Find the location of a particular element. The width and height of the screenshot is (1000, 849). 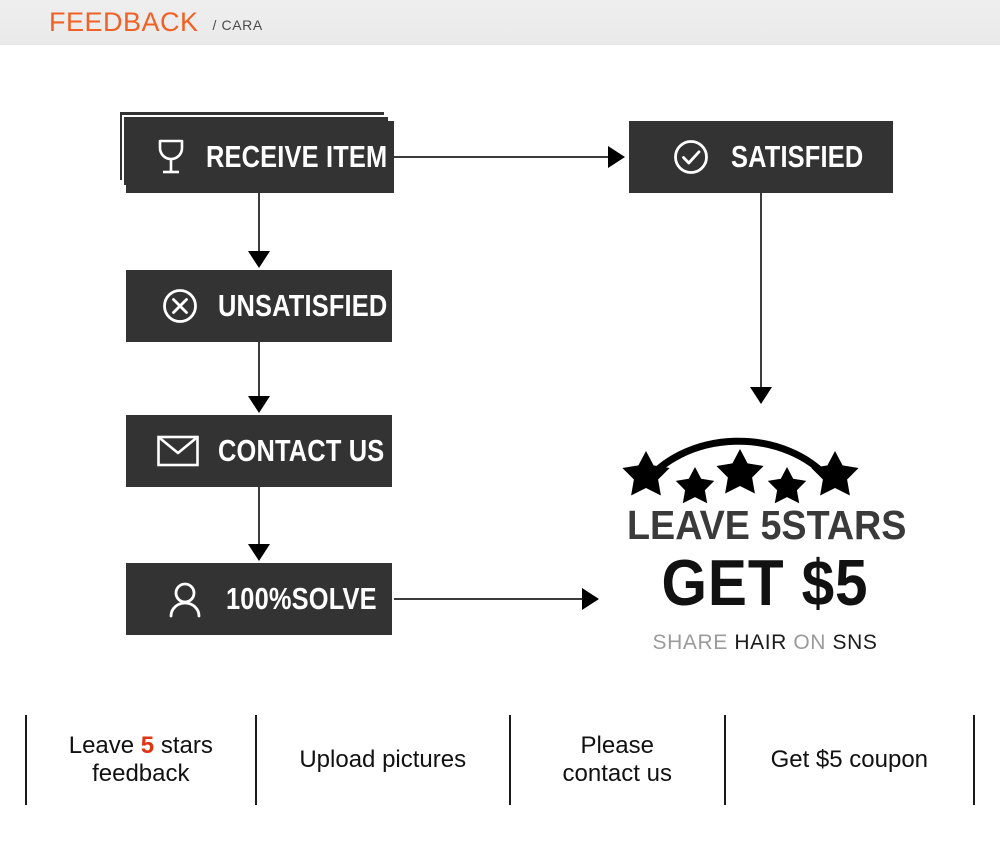

bottom-cell-pre: Leave is located at coordinates (104, 745).